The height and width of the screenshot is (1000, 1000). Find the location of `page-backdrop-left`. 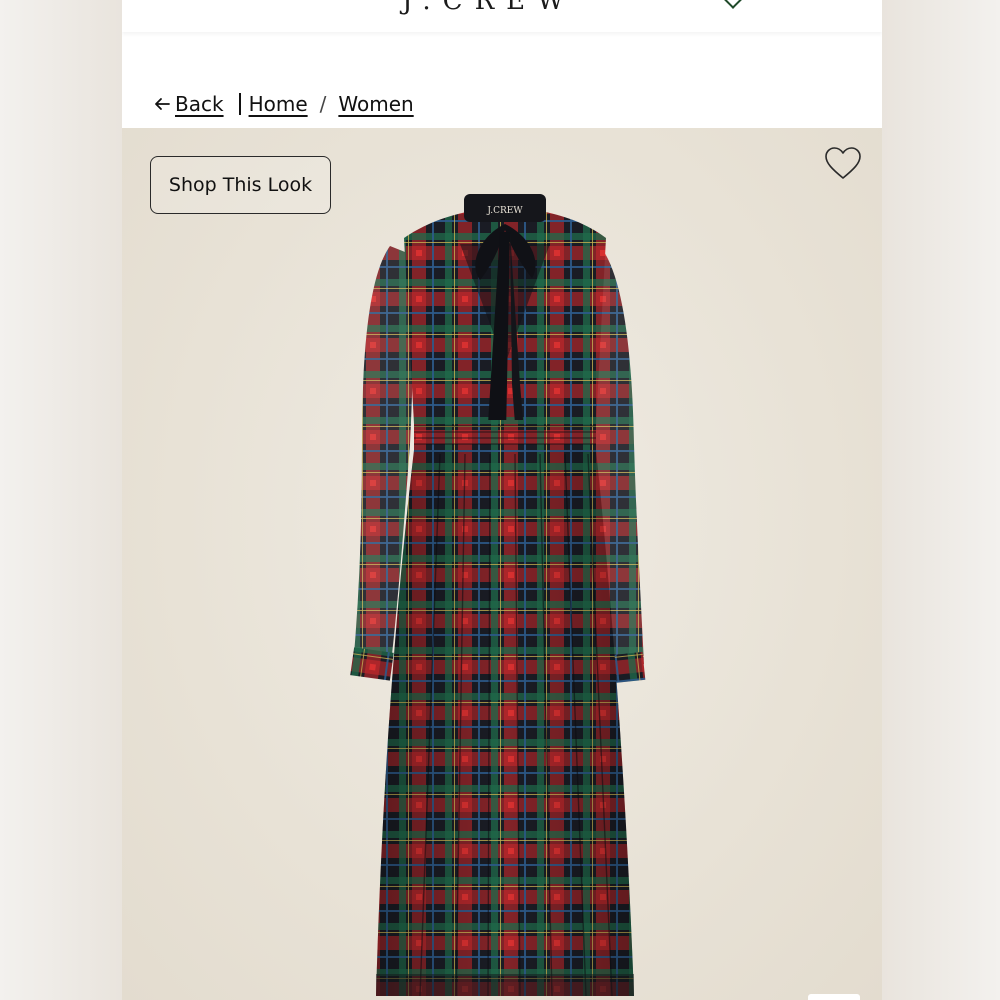

page-backdrop-left is located at coordinates (61, 500).